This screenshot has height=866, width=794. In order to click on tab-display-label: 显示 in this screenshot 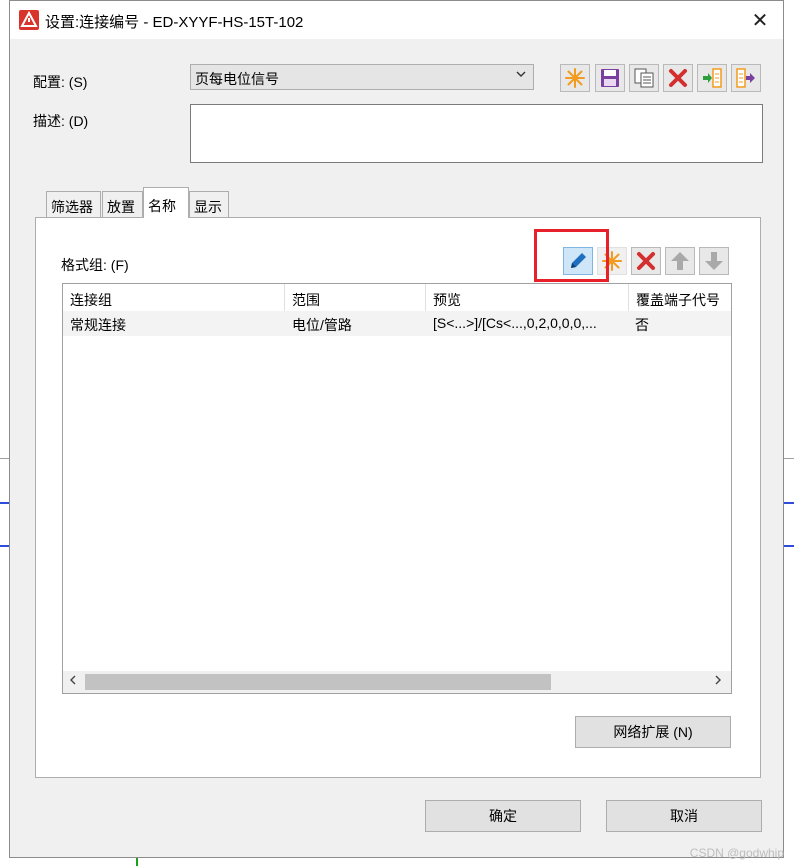, I will do `click(208, 207)`.